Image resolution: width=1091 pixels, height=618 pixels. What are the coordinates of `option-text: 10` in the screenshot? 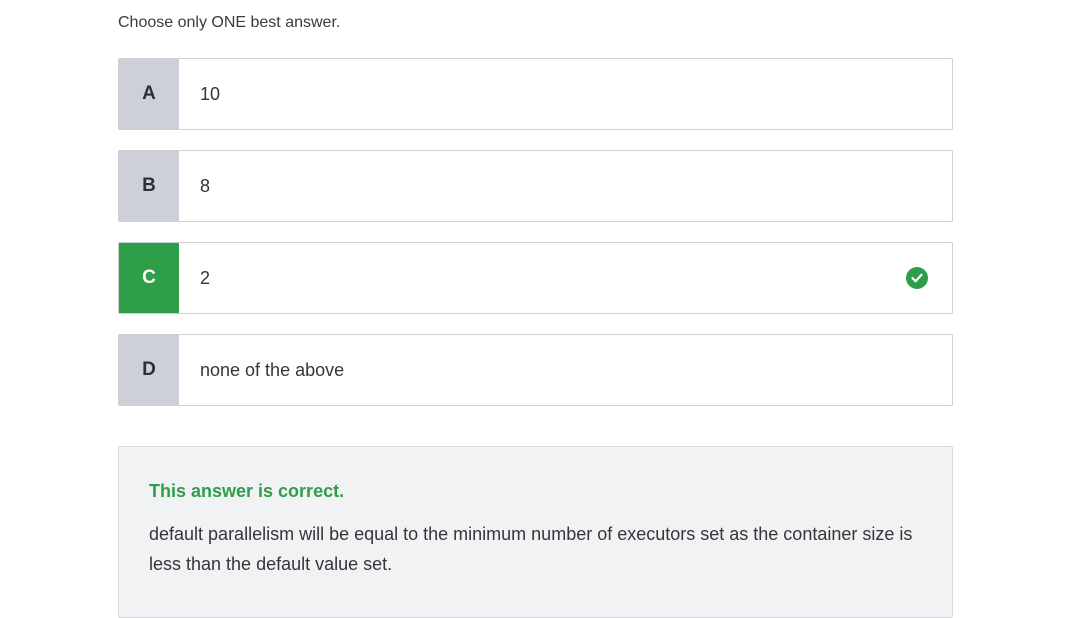 It's located at (210, 93).